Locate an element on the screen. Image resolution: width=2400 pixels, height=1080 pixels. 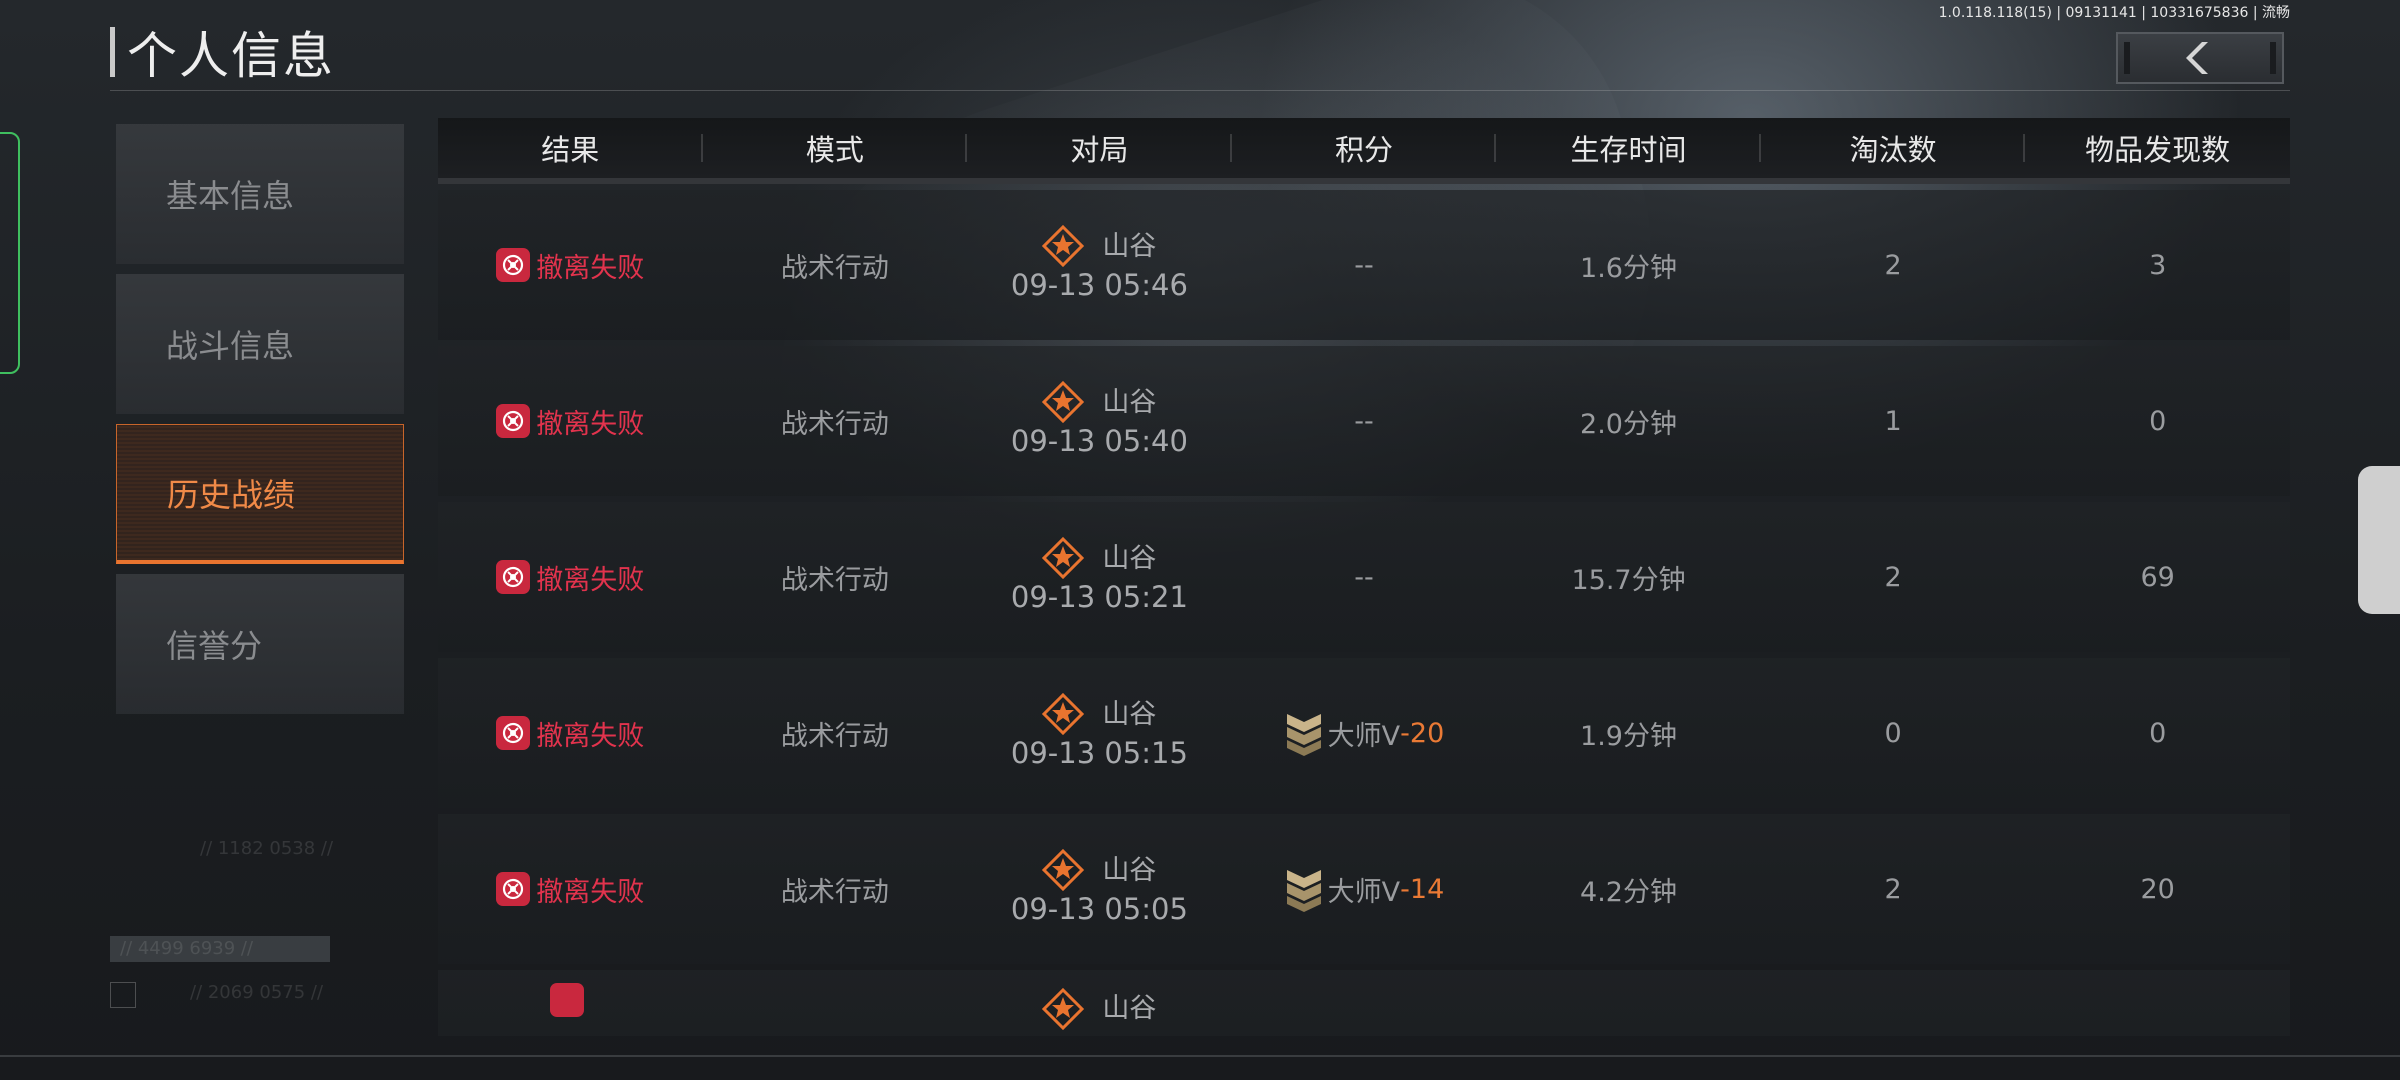
table-row: 撤离失败 战术行动 山谷 09-13 05:46 -- 1.6分钟 2 3 is located at coordinates (1364, 265).